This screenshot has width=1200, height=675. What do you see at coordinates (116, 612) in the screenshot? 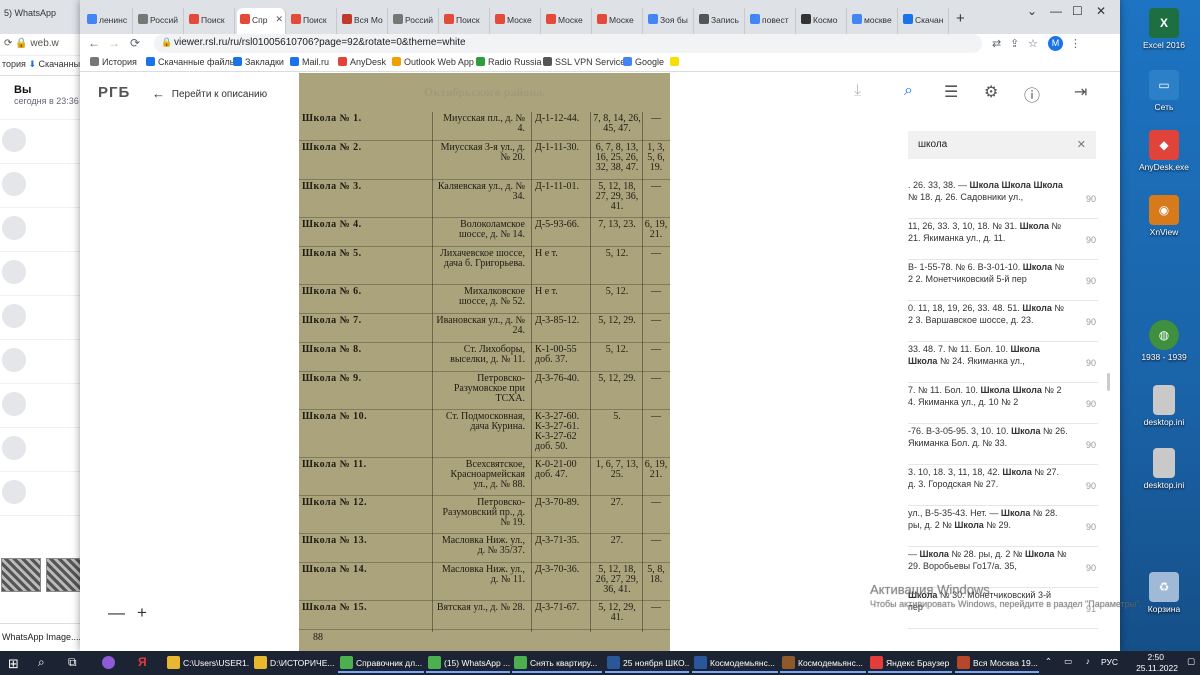
I see `zoom-out-button: —` at bounding box center [116, 612].